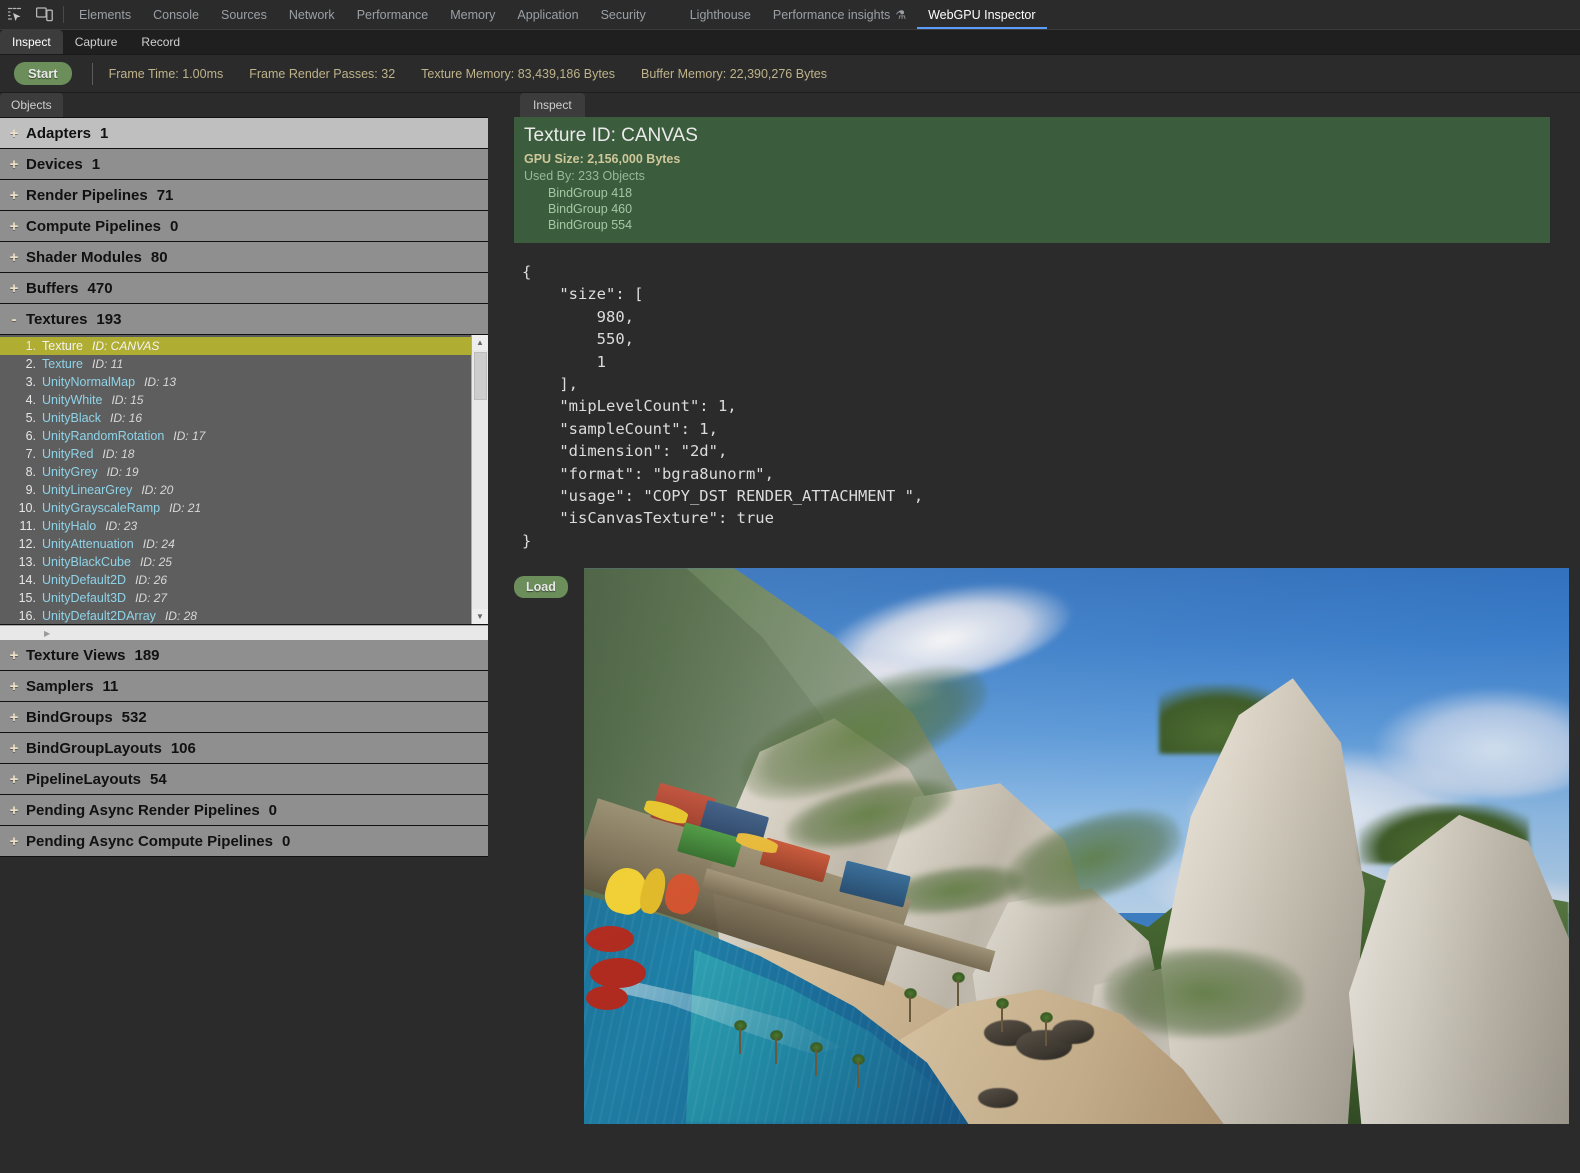  What do you see at coordinates (244, 686) in the screenshot?
I see `tree-group-samplers: + Samplers 11` at bounding box center [244, 686].